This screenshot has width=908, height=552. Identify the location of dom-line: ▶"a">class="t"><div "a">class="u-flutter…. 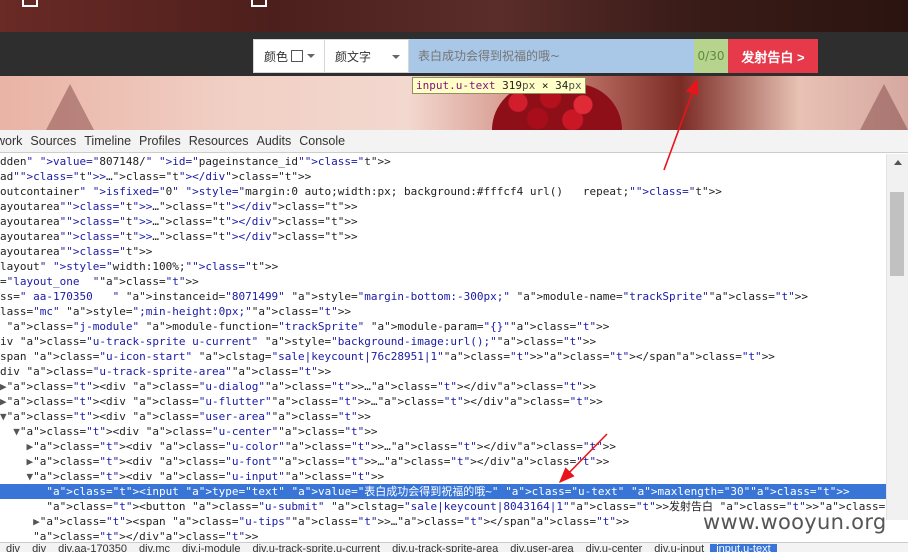
(443, 401).